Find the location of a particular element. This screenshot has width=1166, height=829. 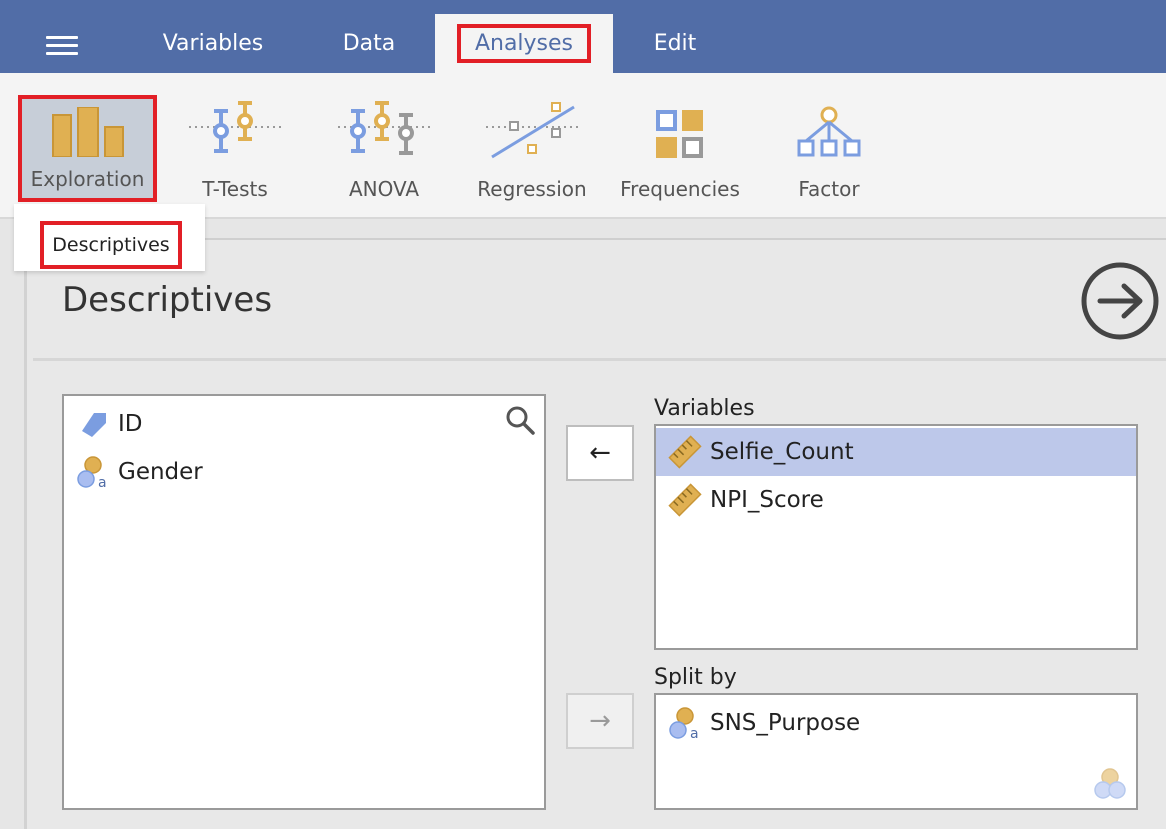

arrow-right-icon: → is located at coordinates (600, 721).